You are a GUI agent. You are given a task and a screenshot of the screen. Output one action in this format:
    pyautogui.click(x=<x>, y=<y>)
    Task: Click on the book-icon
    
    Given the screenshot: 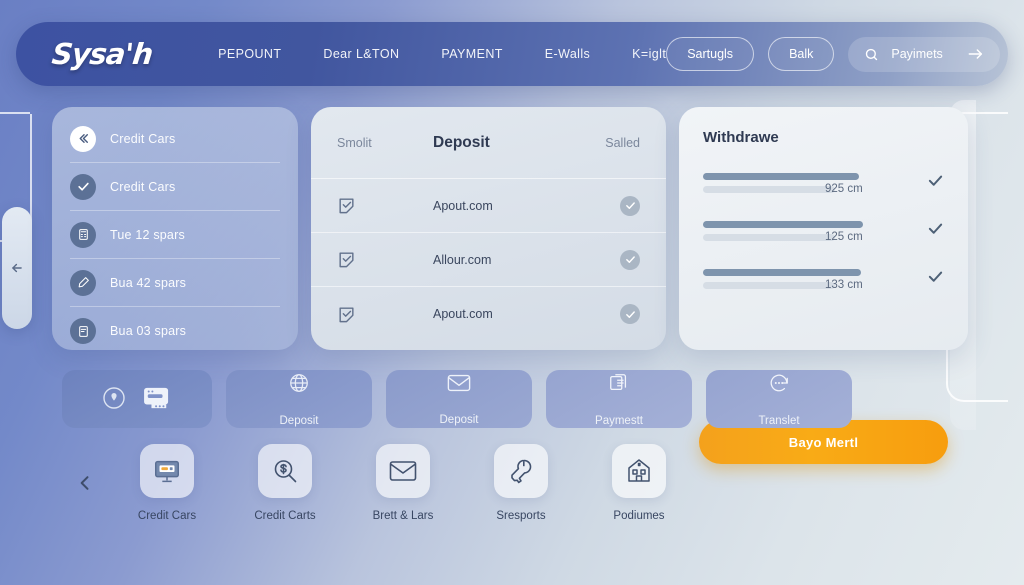 What is the action you would take?
    pyautogui.click(x=83, y=331)
    